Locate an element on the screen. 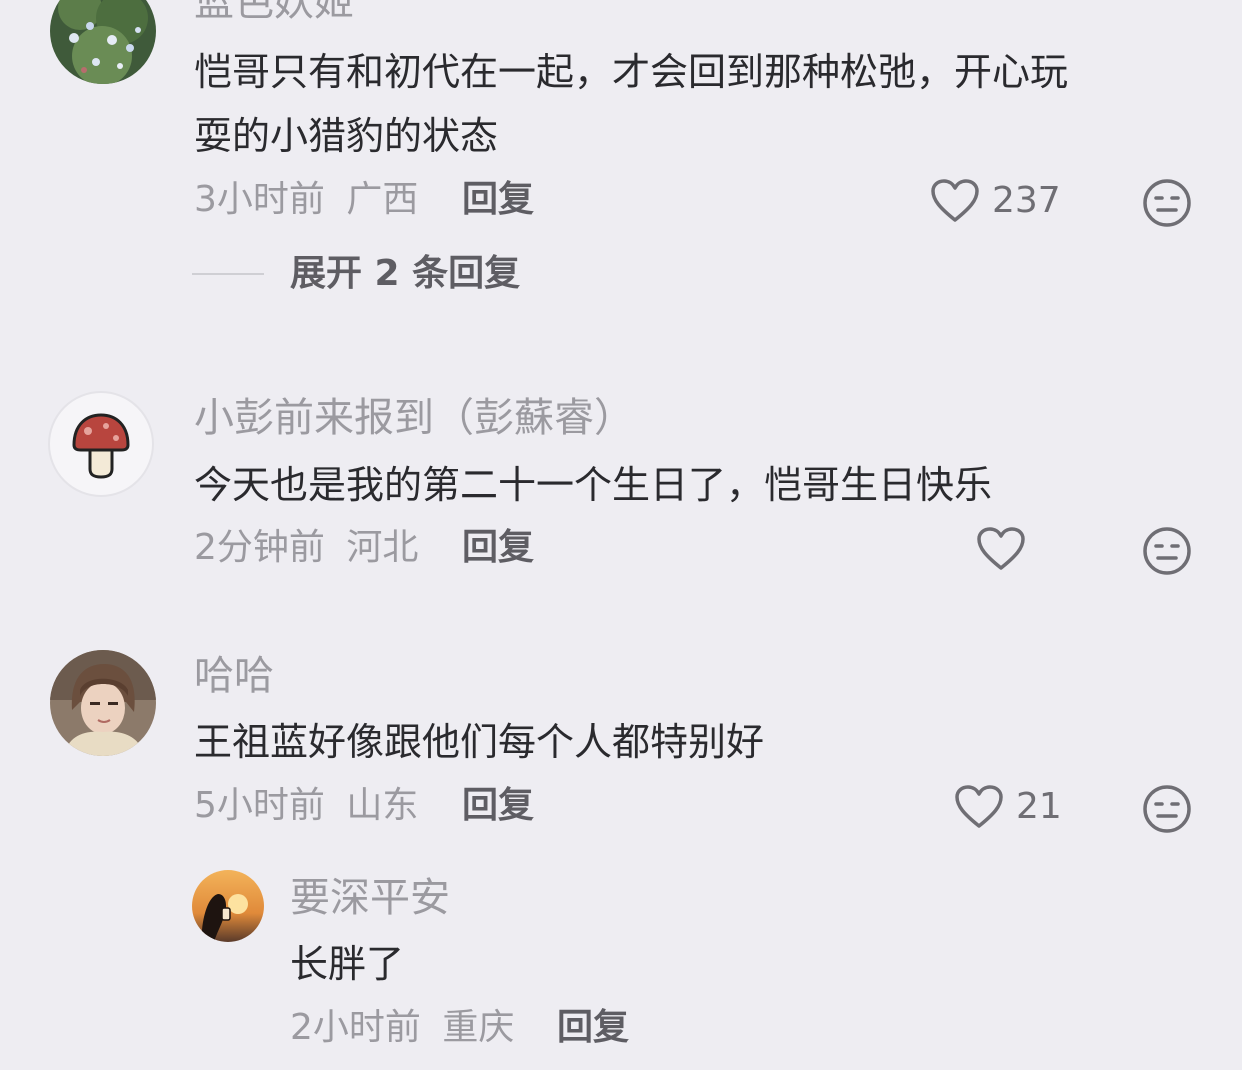  reply-meta: 2小时前 重庆 is located at coordinates (402, 1028).